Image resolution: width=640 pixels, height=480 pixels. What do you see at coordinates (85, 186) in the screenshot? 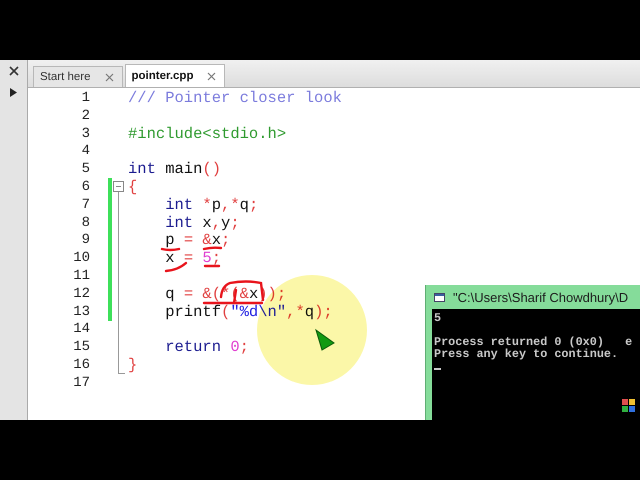
I see `line-number: 6` at bounding box center [85, 186].